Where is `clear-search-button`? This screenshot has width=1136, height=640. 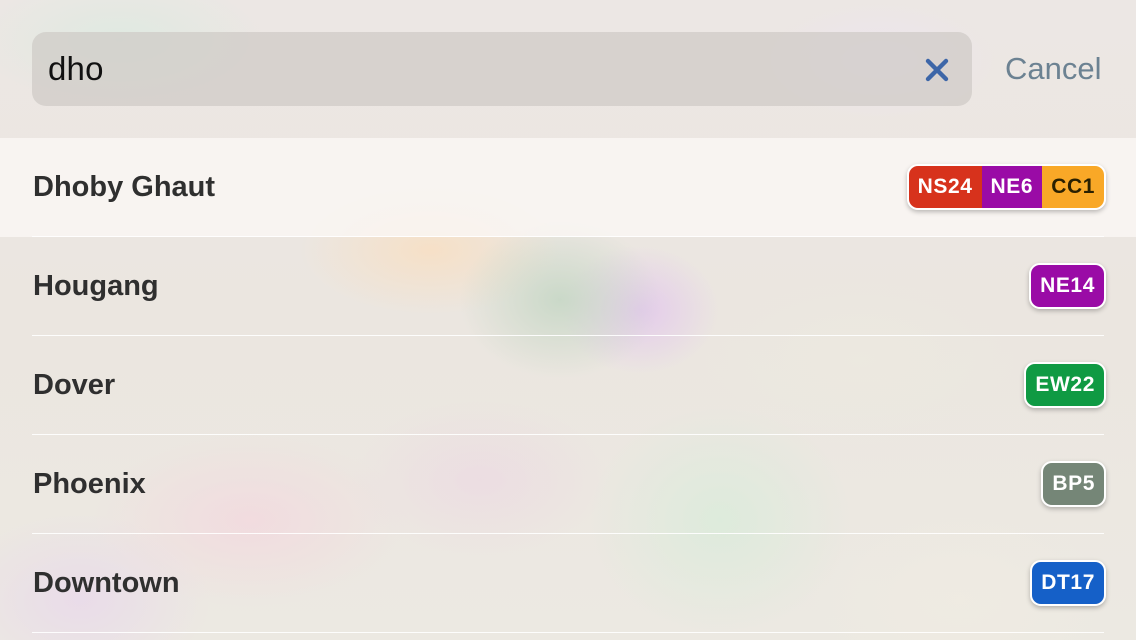 clear-search-button is located at coordinates (937, 70).